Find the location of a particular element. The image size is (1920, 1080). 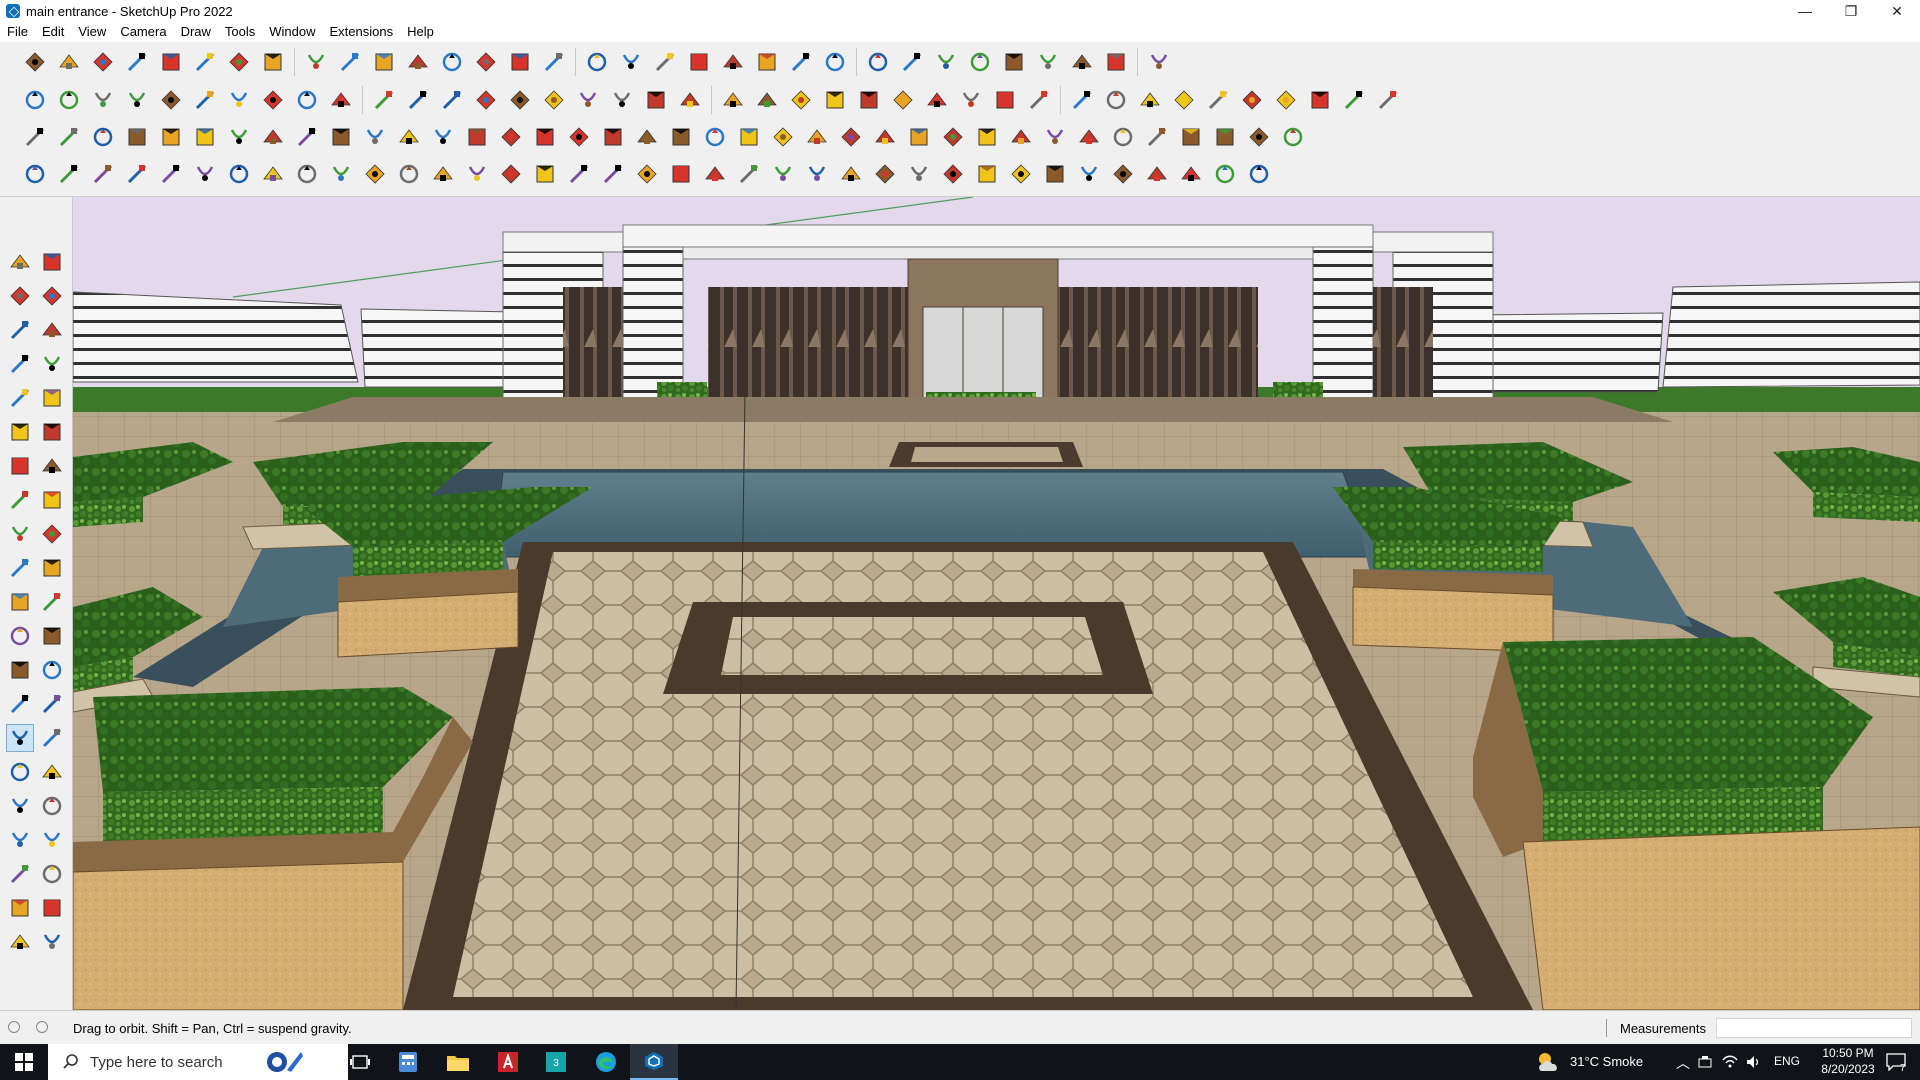

weld-icon is located at coordinates (1150, 100).